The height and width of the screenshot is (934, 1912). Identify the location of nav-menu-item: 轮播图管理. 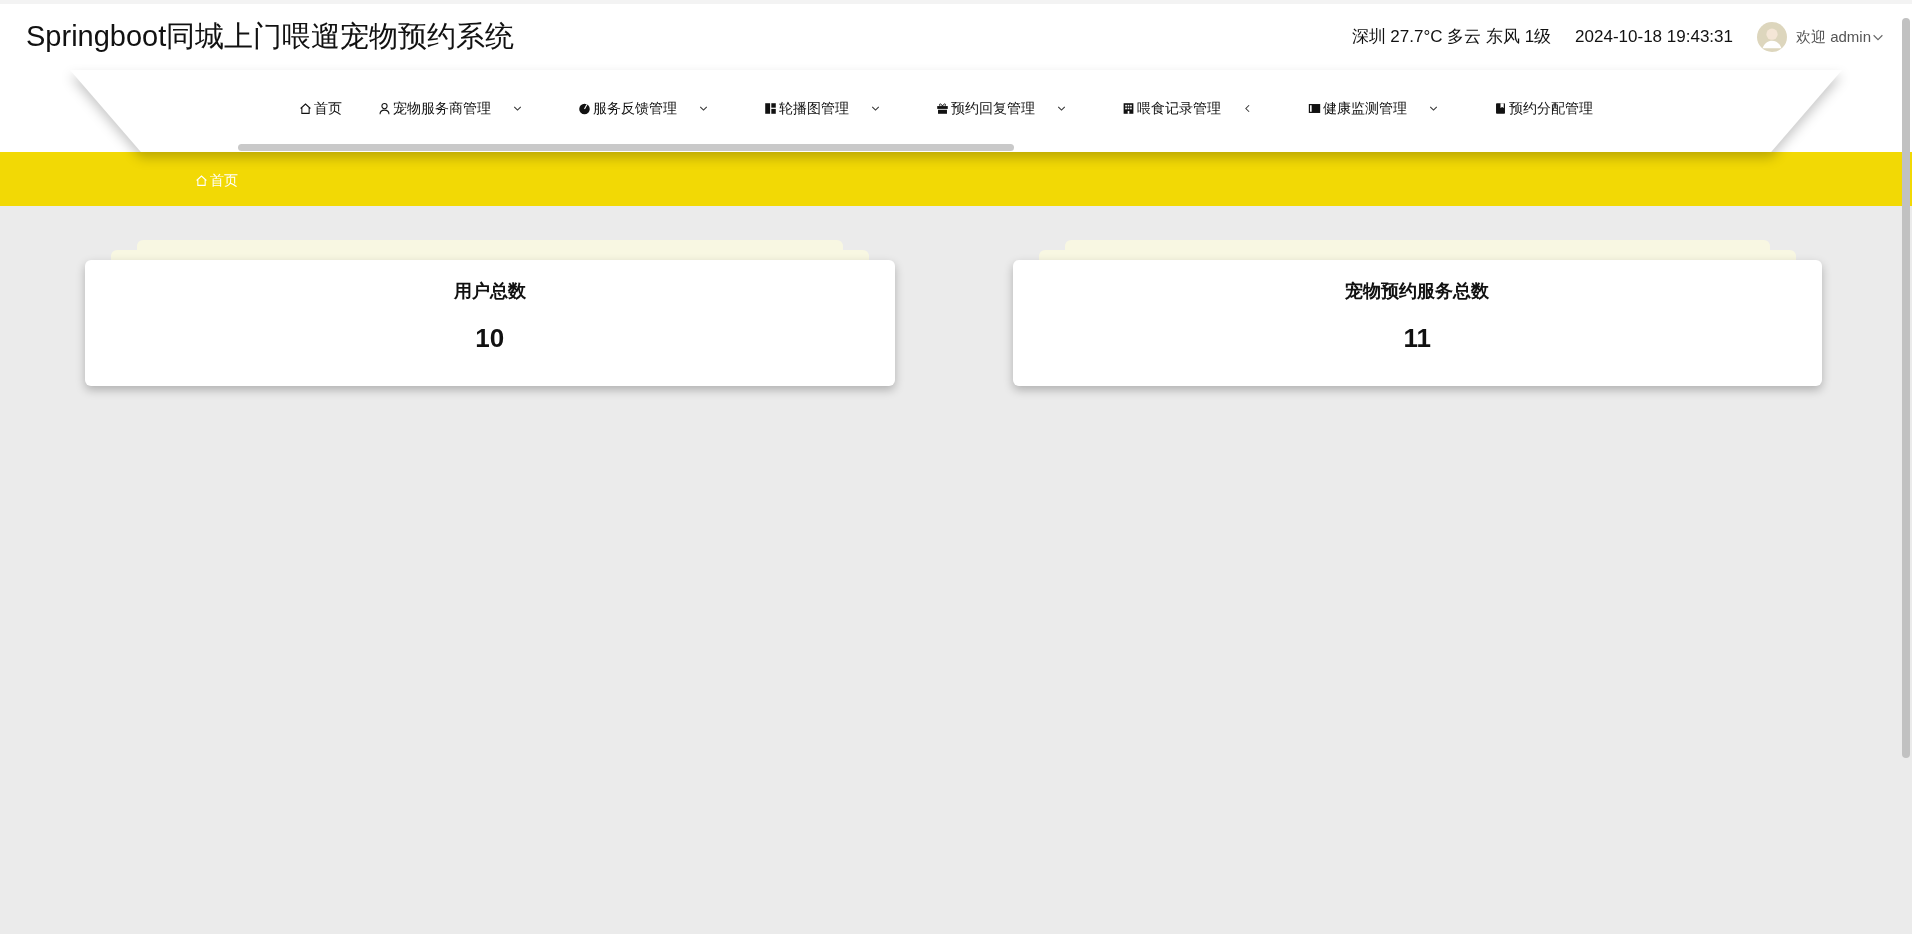
(823, 108).